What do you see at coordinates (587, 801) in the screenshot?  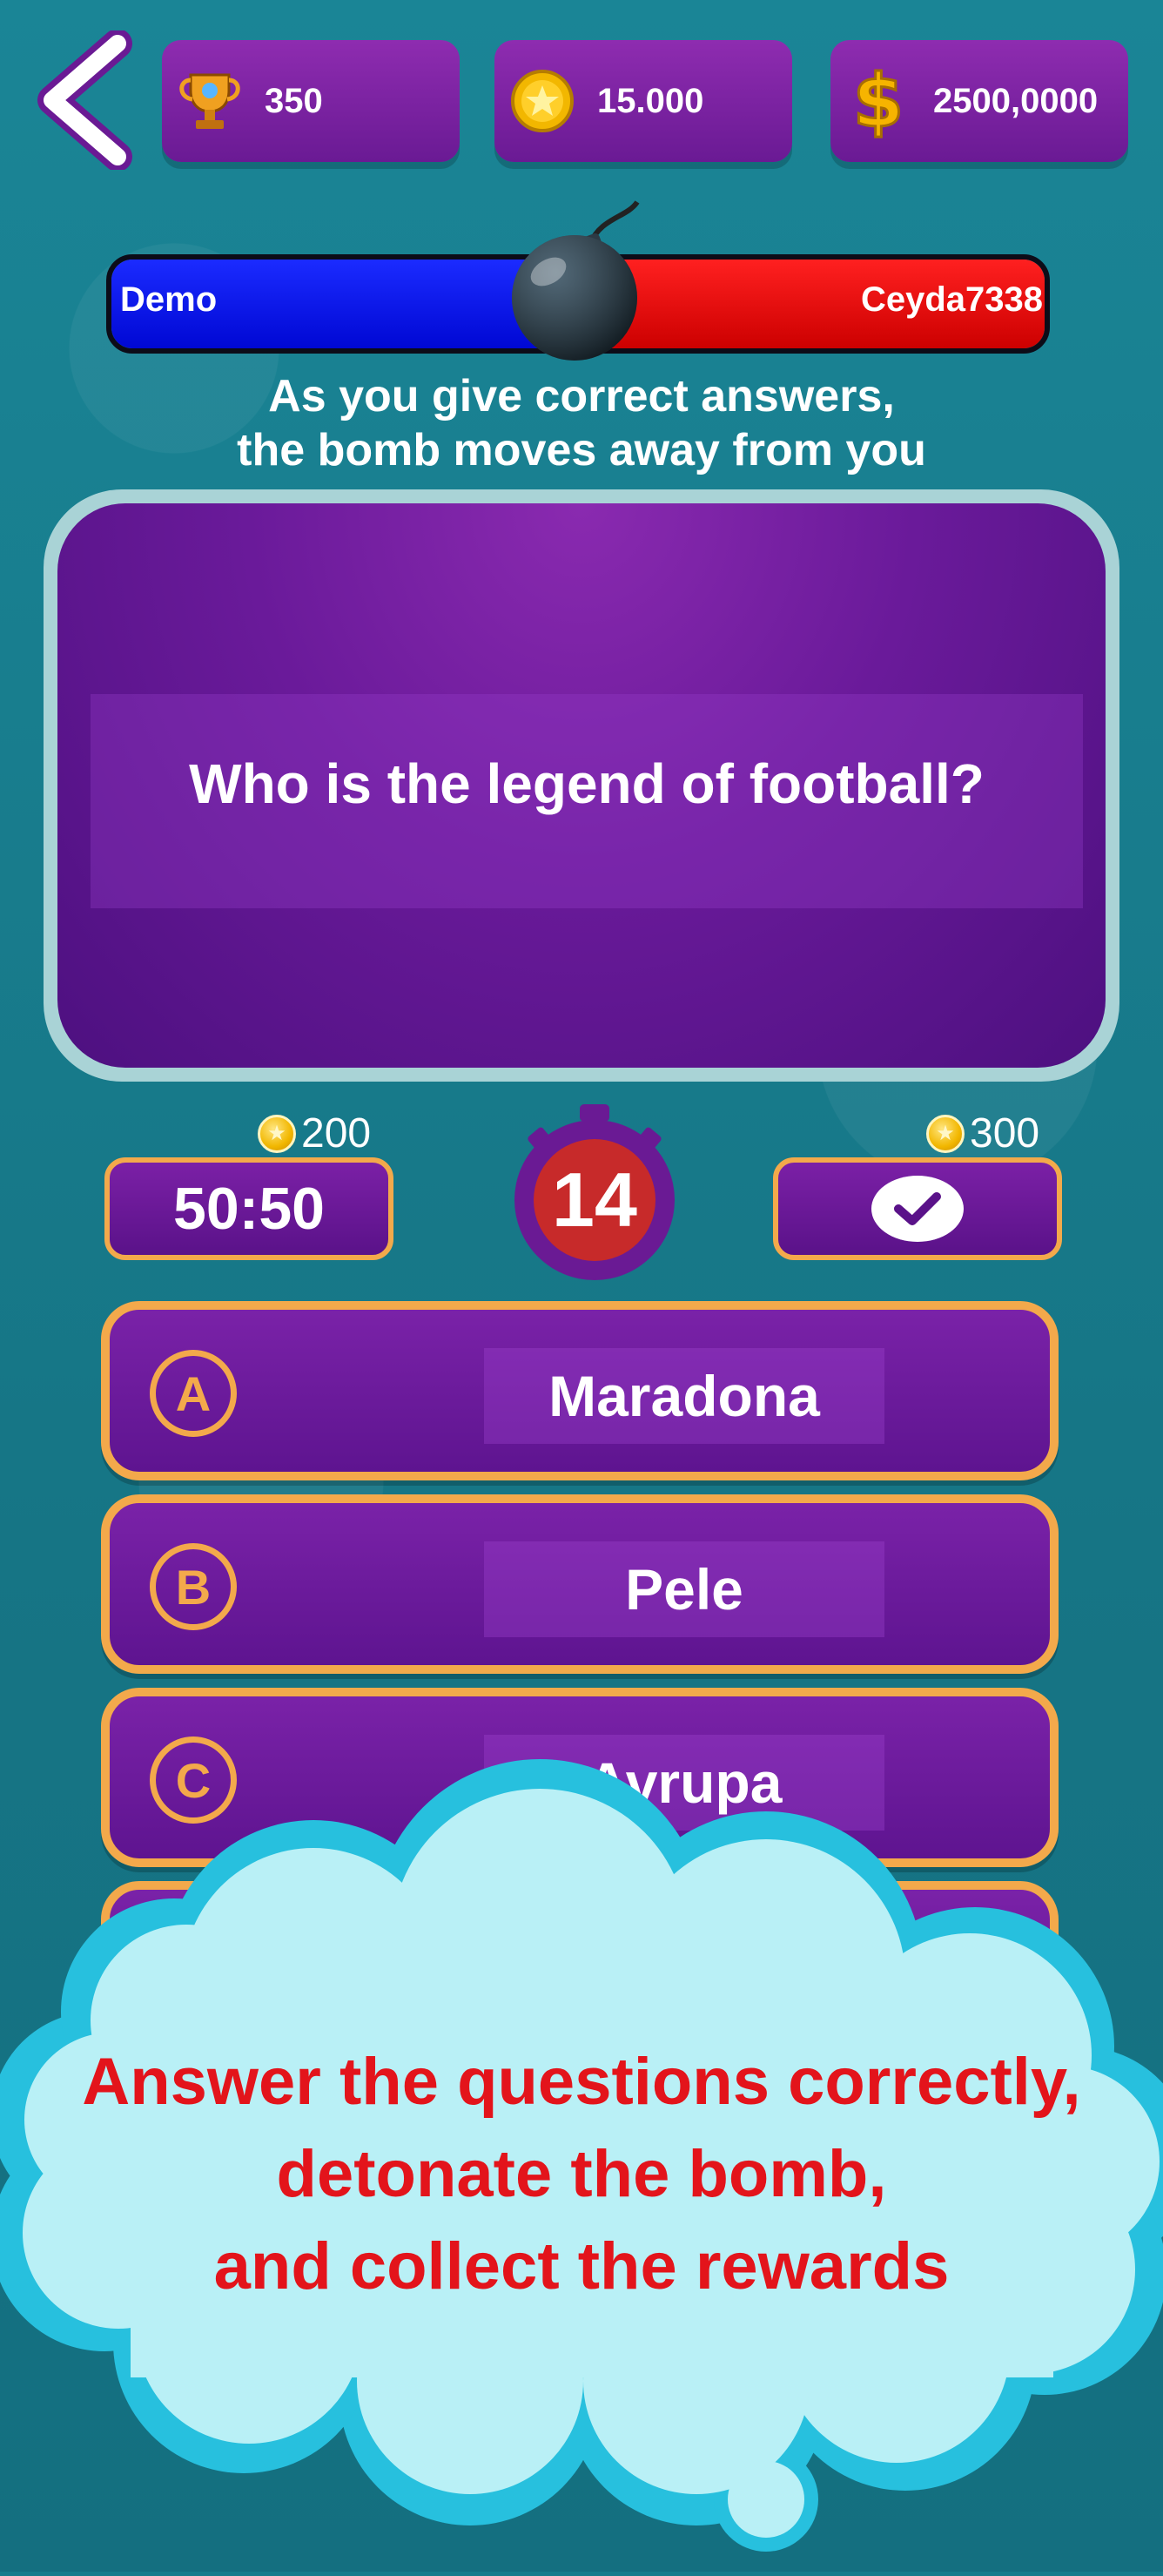 I see `question-text: Who is the legend of football?` at bounding box center [587, 801].